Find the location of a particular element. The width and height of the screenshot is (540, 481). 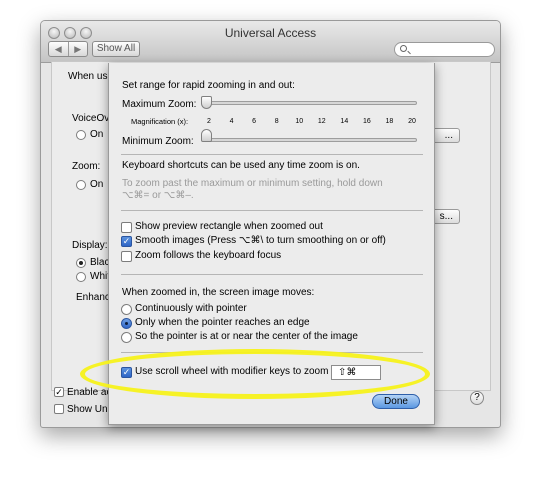

minimum-zoom-thumb is located at coordinates (206, 135).